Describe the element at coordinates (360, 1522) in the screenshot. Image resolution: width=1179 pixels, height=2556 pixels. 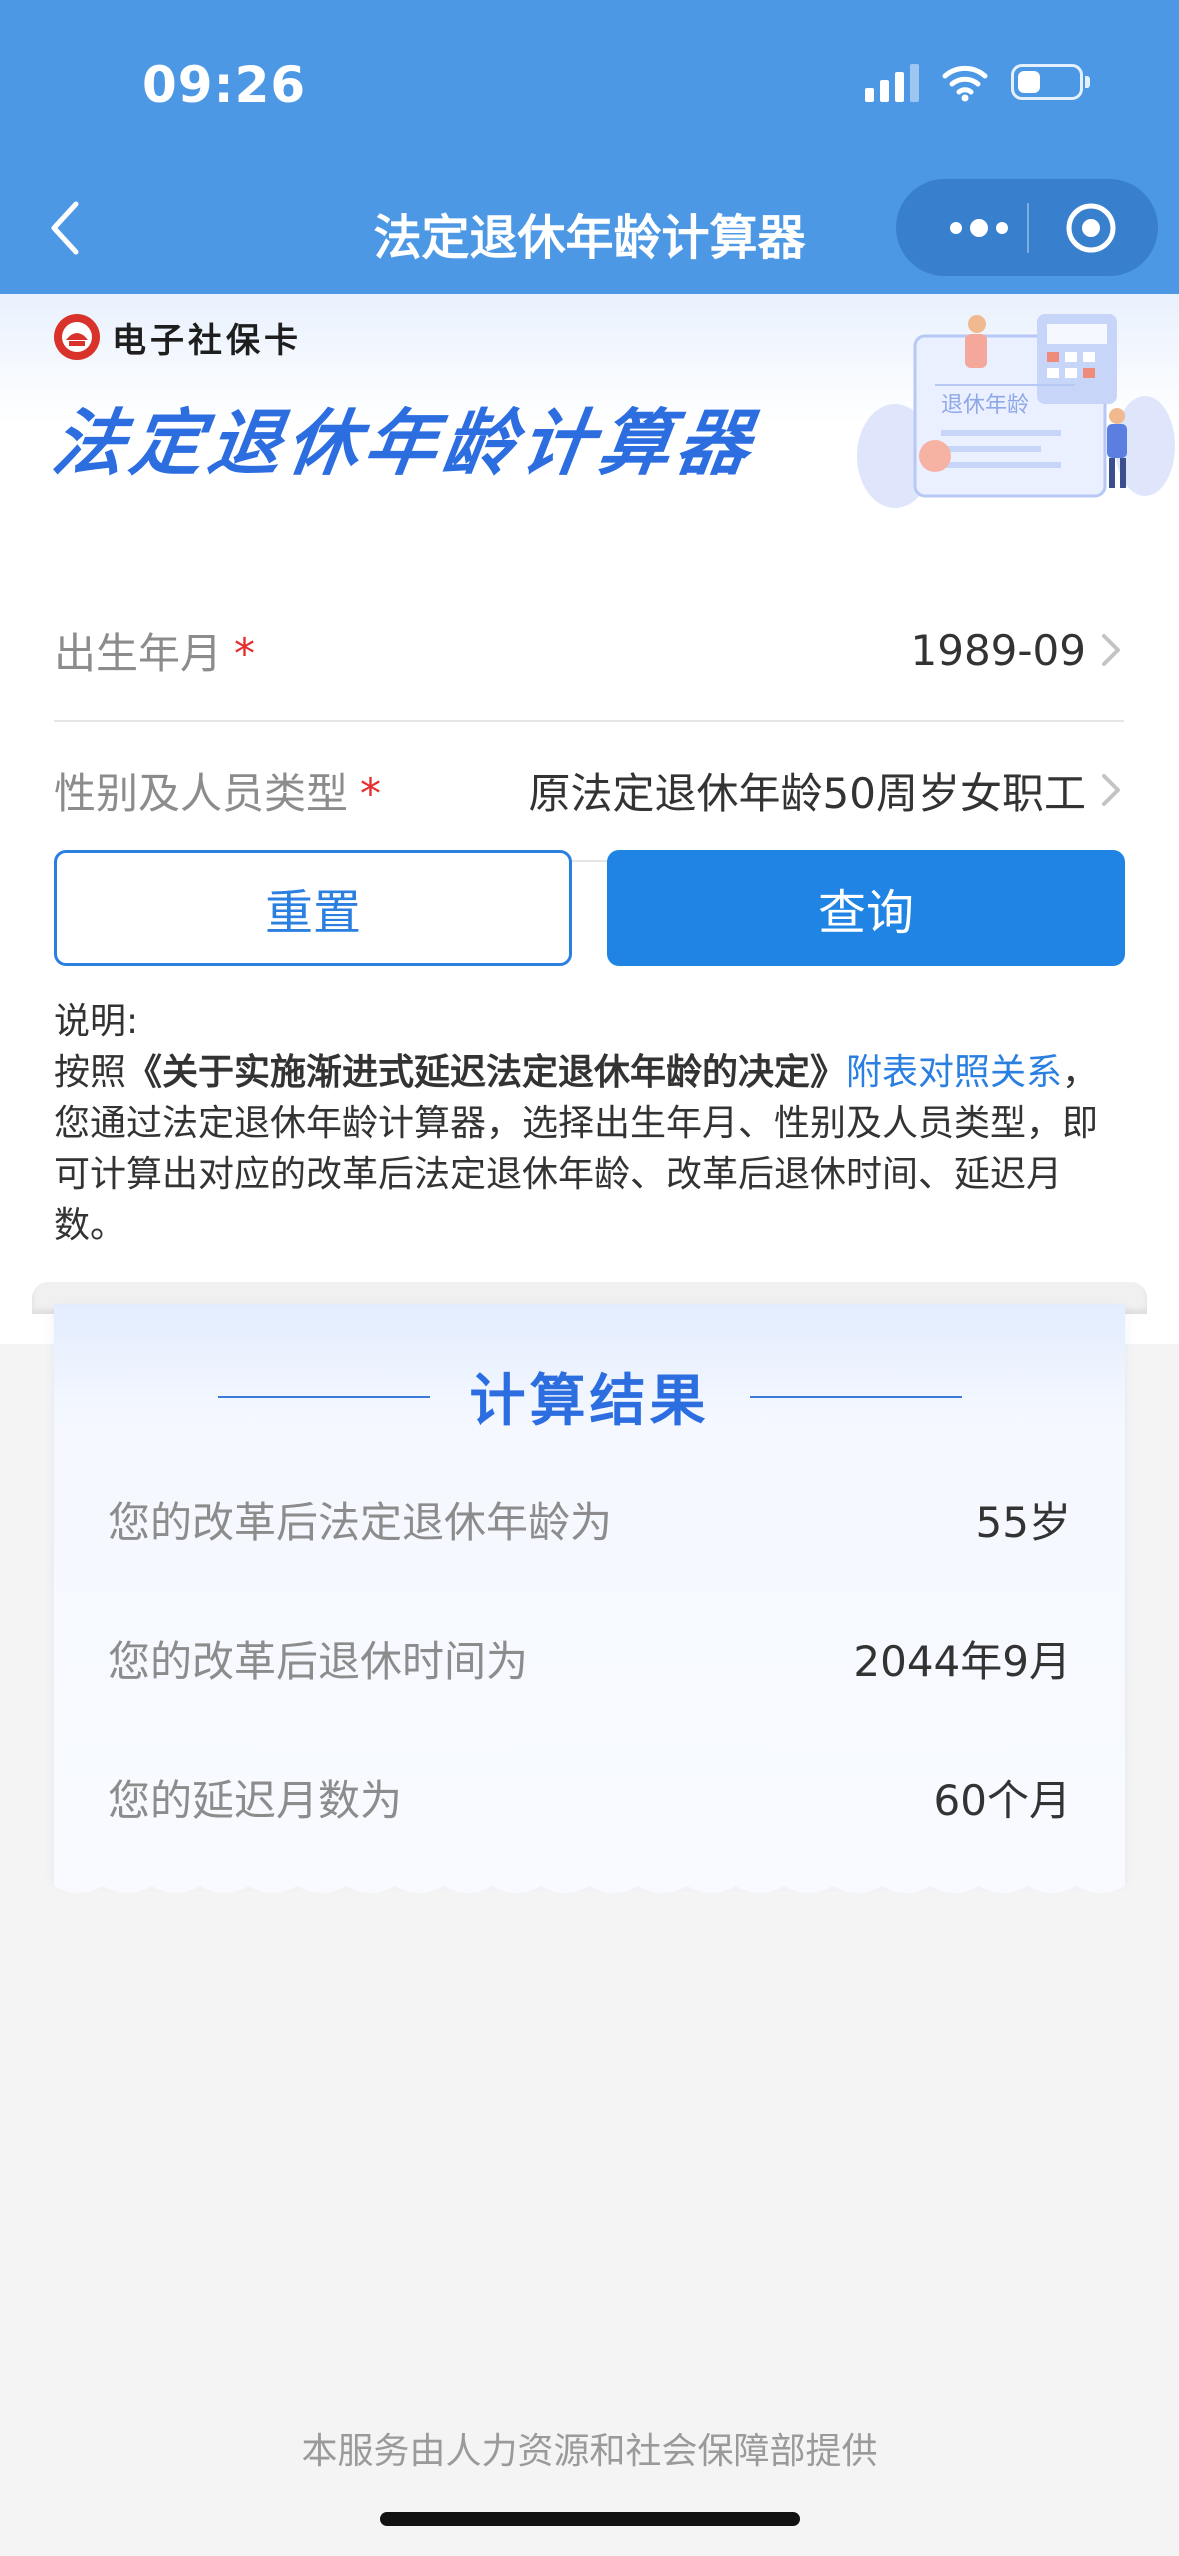
I see `result-label: 您的改革后法定退休年龄为` at that location.